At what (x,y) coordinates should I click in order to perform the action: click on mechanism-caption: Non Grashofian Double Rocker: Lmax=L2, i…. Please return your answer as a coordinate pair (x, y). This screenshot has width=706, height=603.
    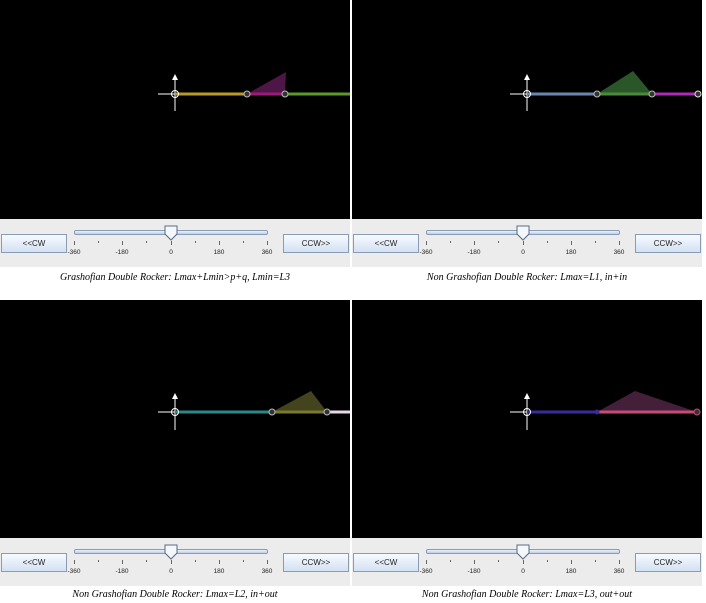
    Looking at the image, I should click on (175, 594).